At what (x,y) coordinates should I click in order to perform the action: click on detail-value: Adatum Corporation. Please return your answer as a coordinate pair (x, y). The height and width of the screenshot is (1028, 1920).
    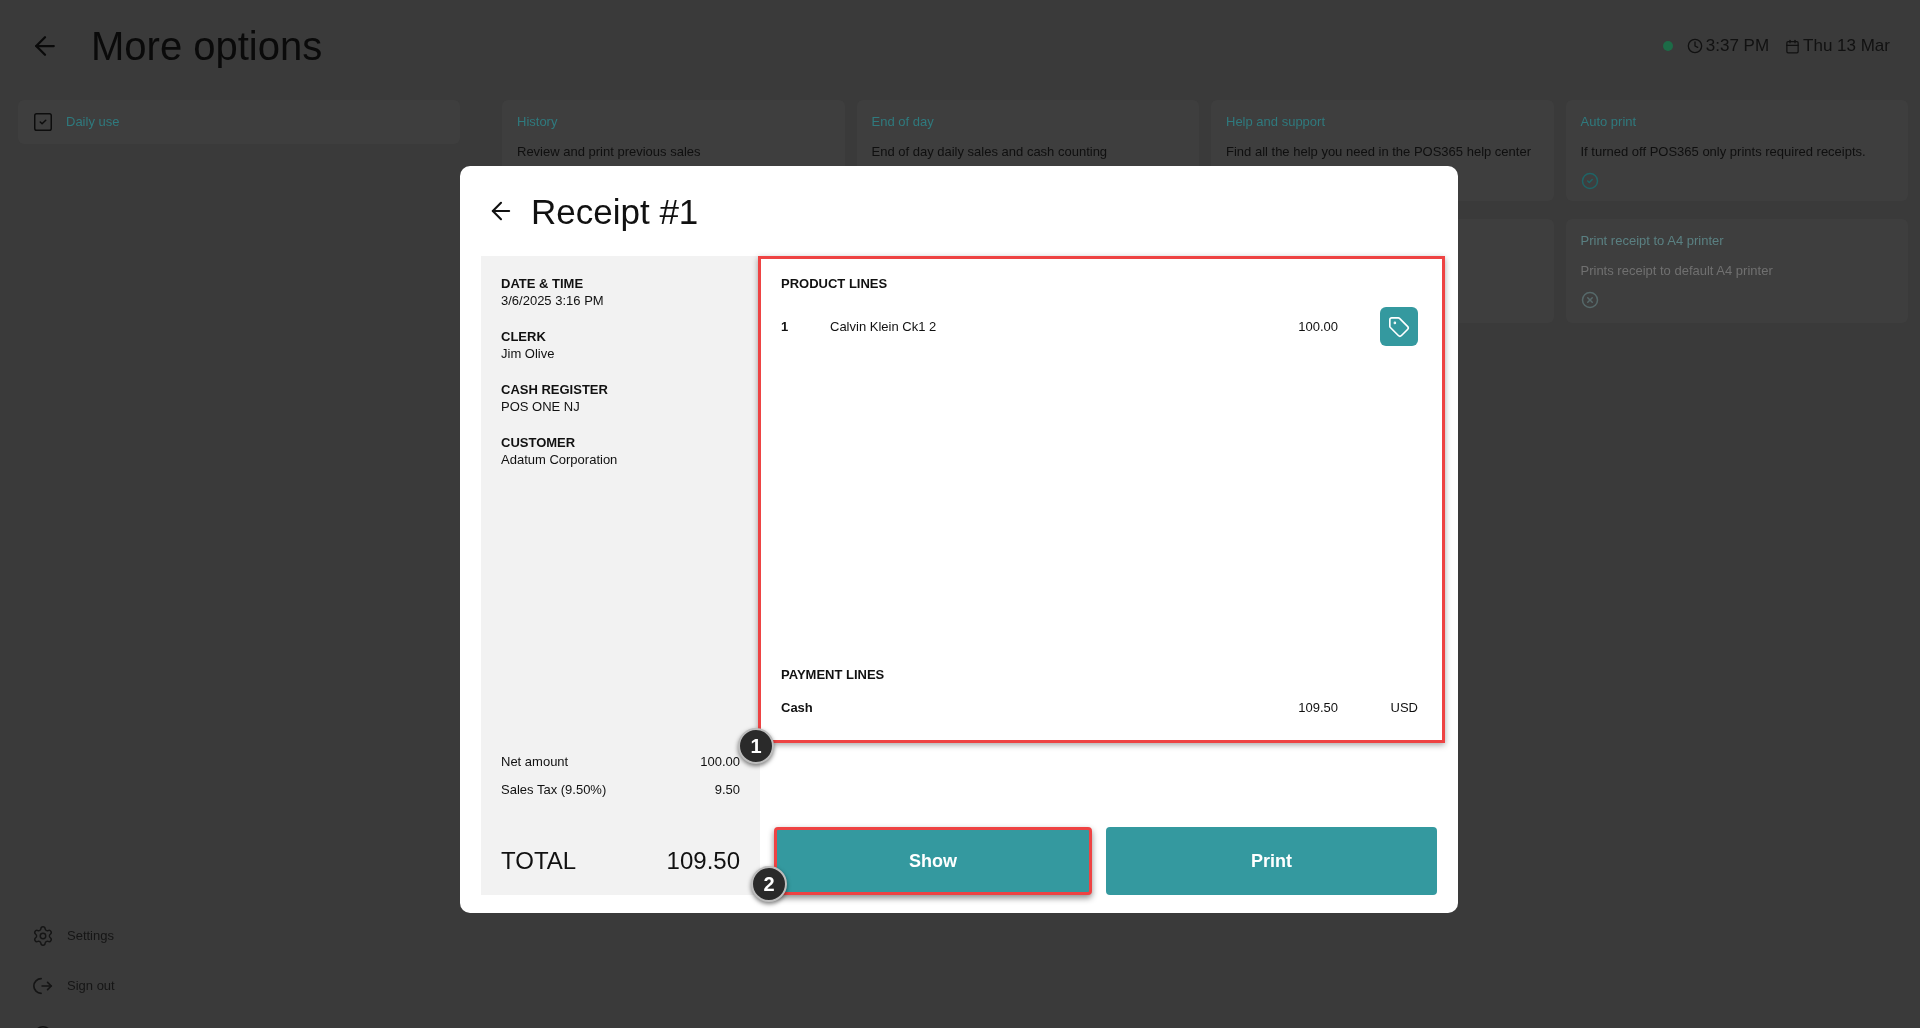
    Looking at the image, I should click on (560, 460).